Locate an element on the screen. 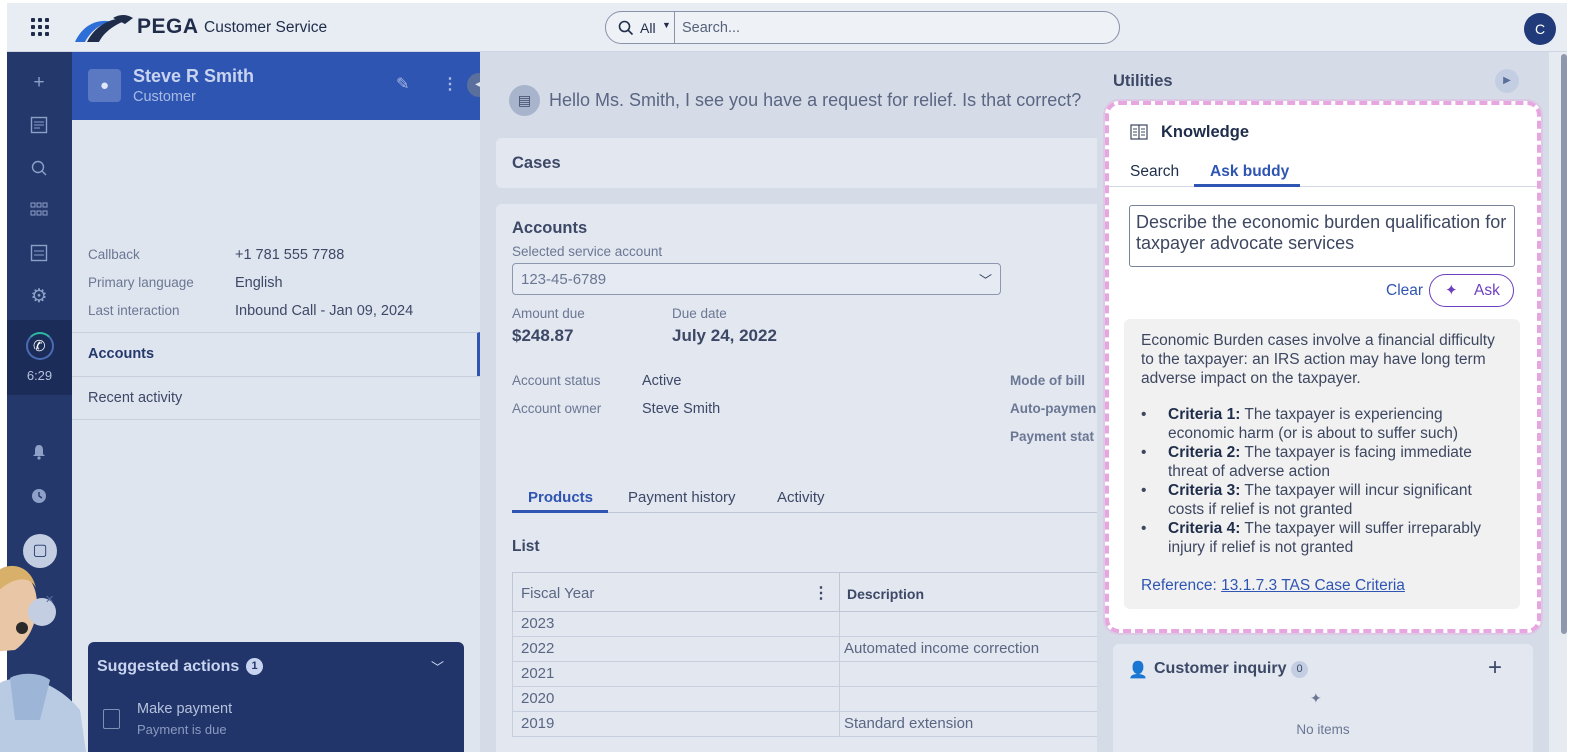 Image resolution: width=1591 pixels, height=752 pixels. book-icon is located at coordinates (1139, 132).